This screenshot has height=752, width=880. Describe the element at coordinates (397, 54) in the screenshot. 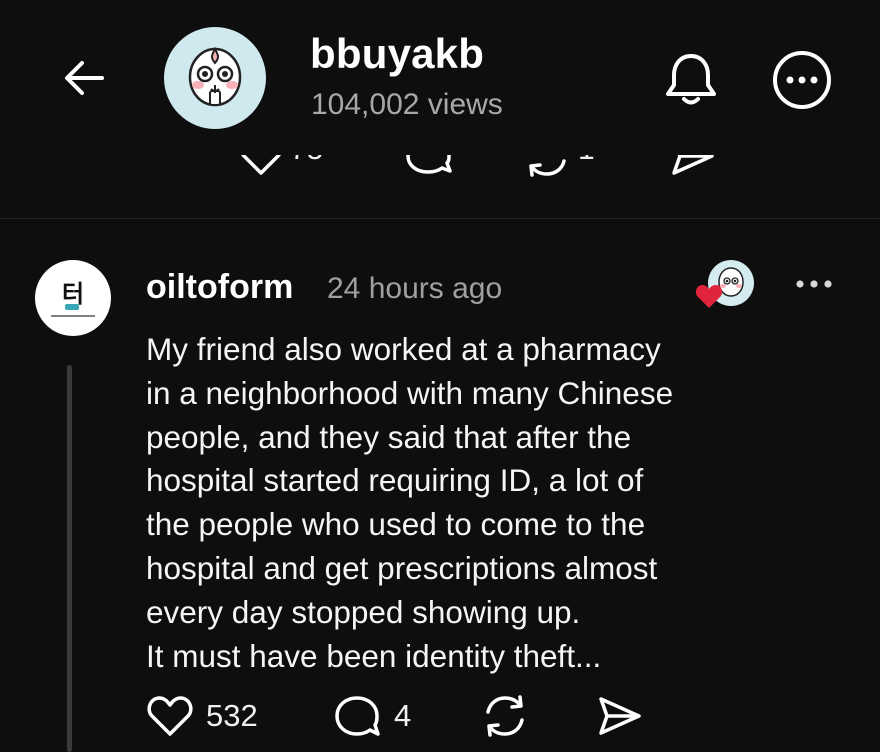

I see `profile-username: bbuyakb` at that location.